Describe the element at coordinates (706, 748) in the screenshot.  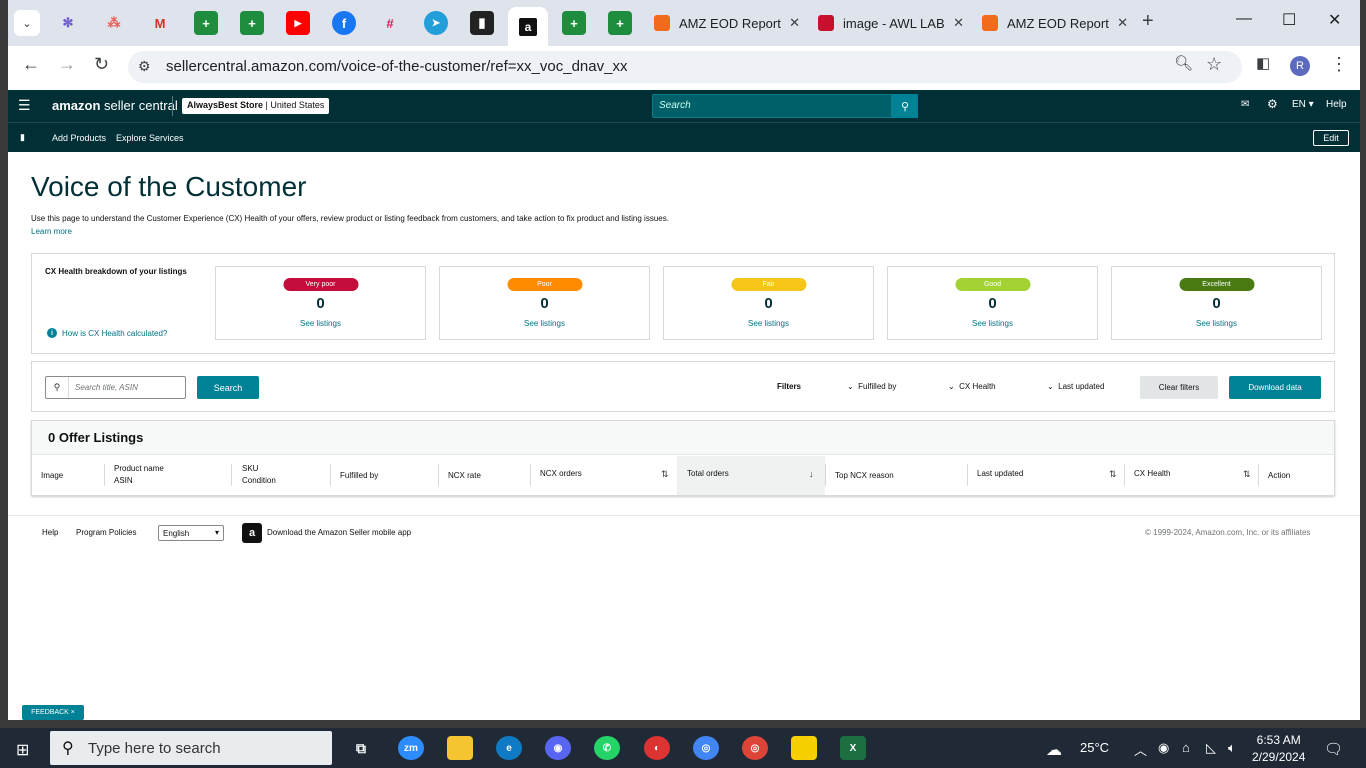
I see `chrome-icon: ◎` at that location.